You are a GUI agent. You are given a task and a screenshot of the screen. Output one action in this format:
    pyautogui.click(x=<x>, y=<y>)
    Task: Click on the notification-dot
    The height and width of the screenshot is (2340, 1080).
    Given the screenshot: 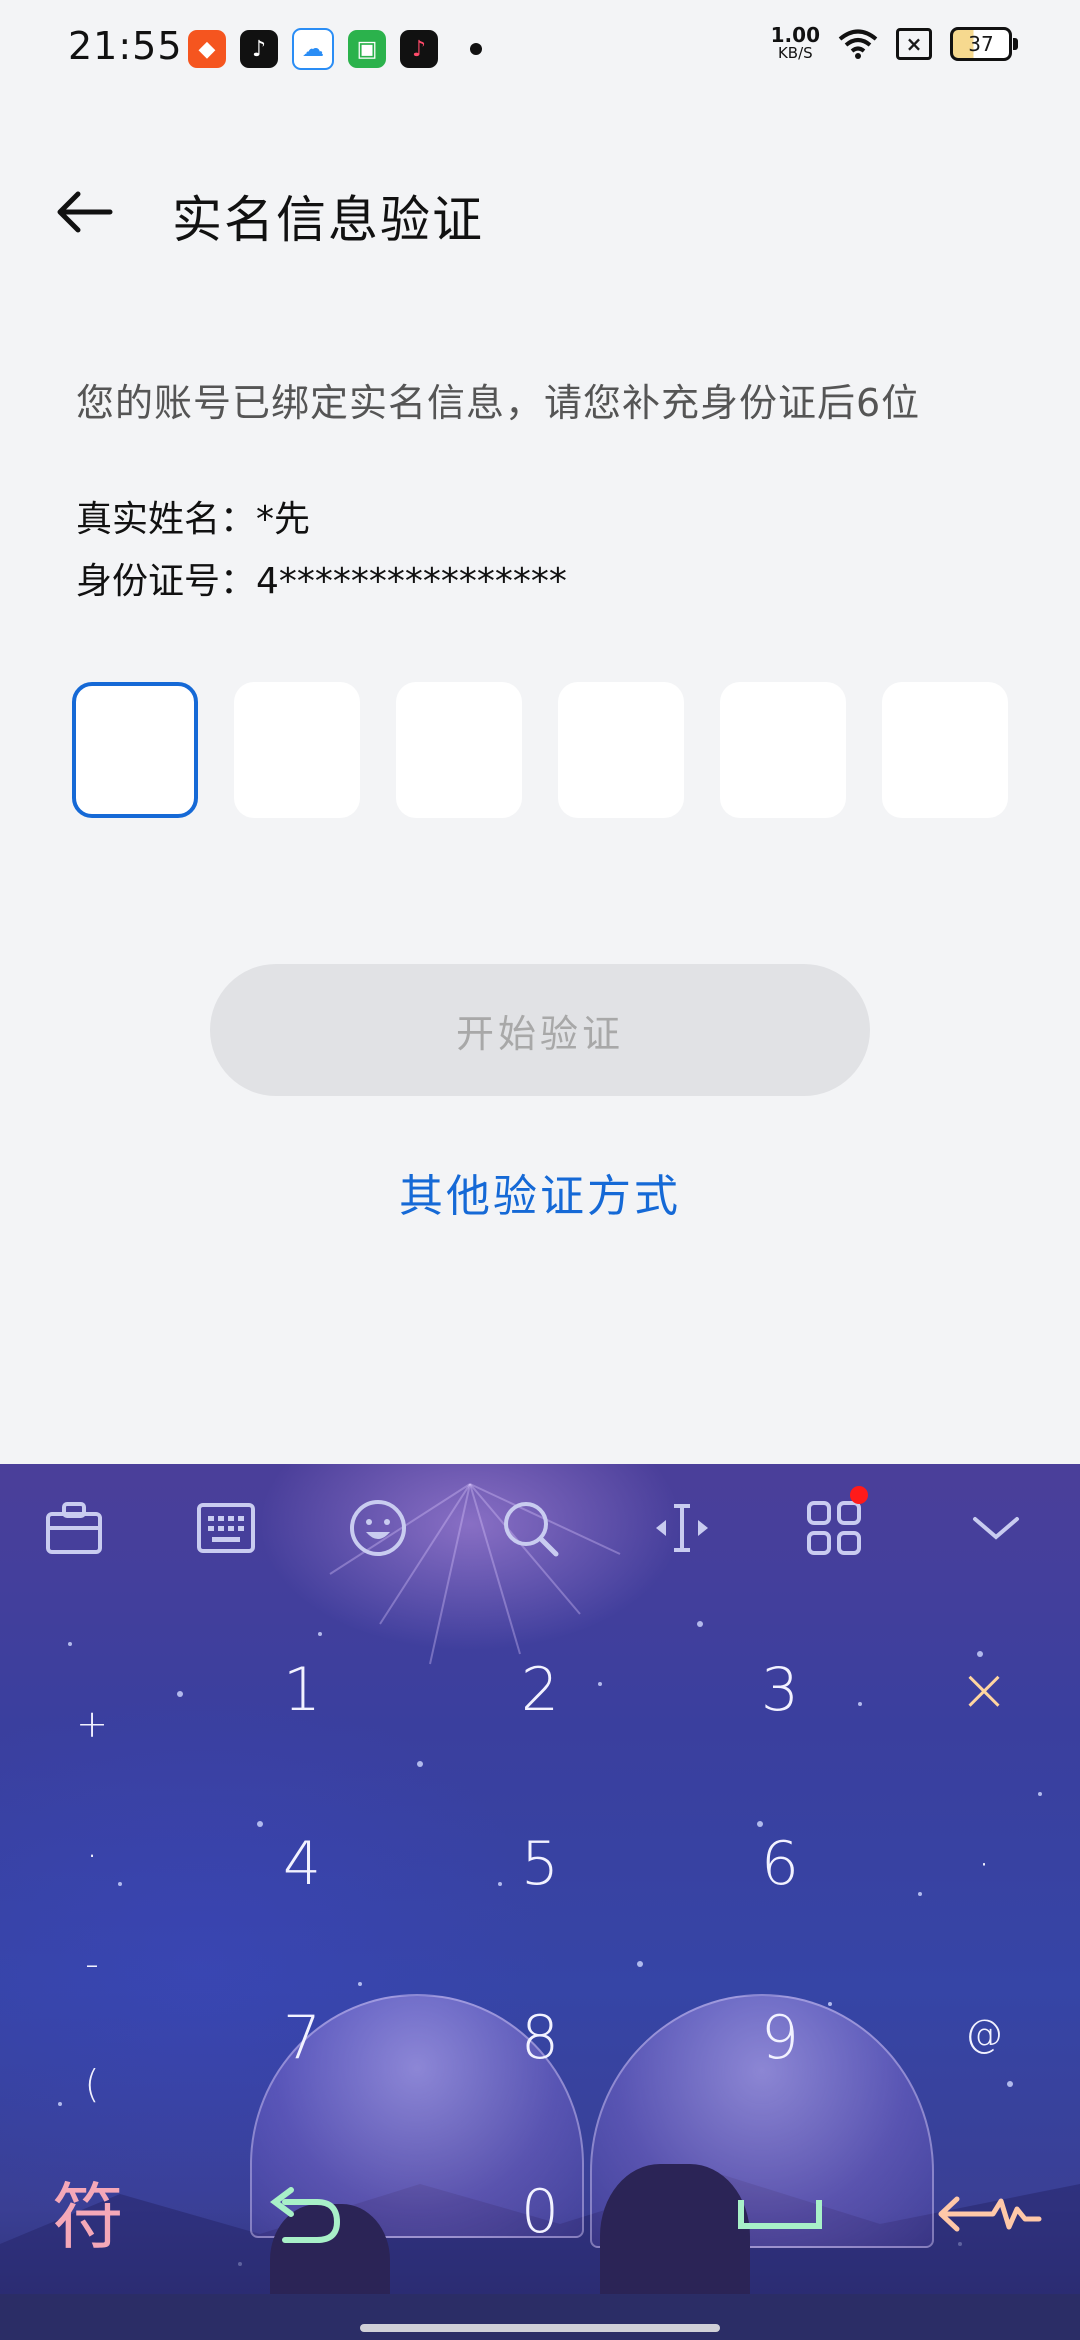 What is the action you would take?
    pyautogui.click(x=859, y=1495)
    